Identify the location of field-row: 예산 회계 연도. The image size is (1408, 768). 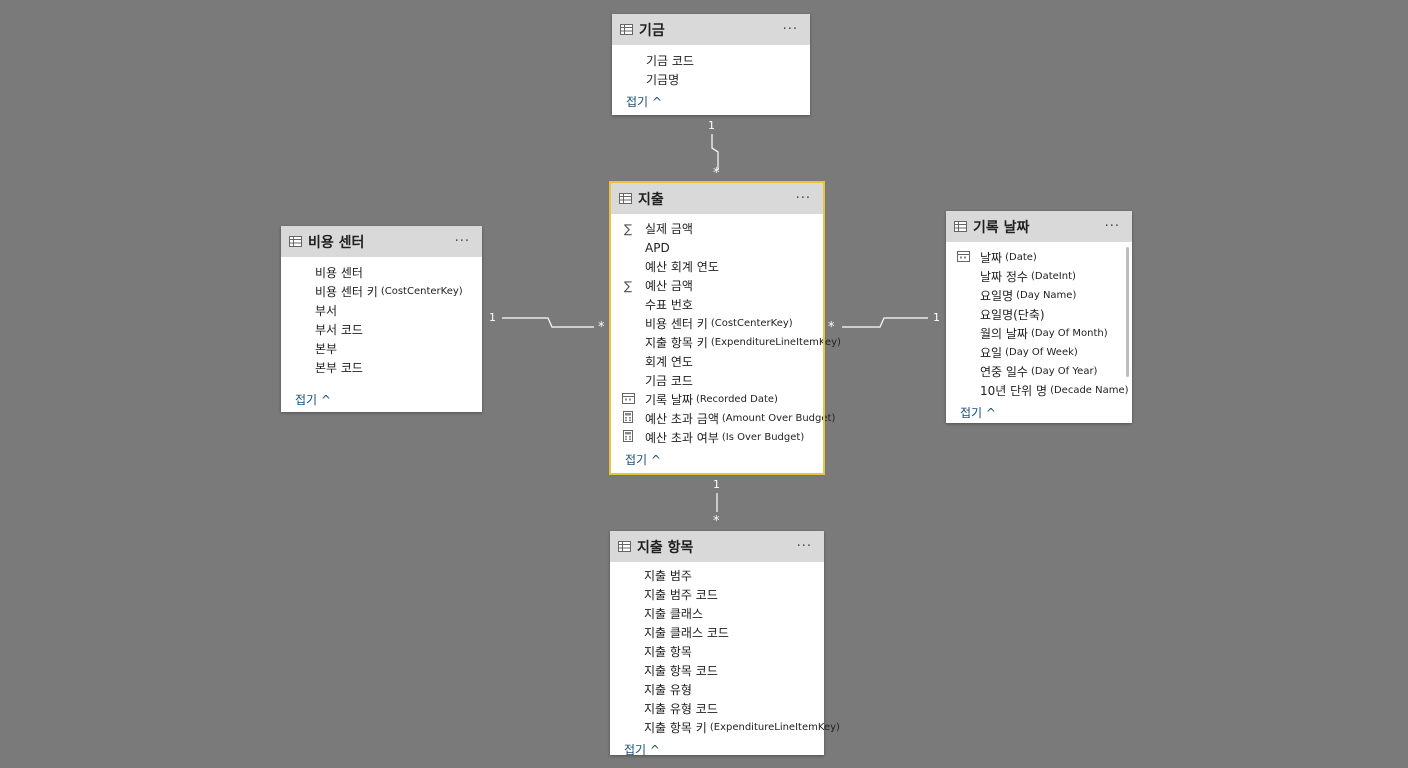
(717, 266).